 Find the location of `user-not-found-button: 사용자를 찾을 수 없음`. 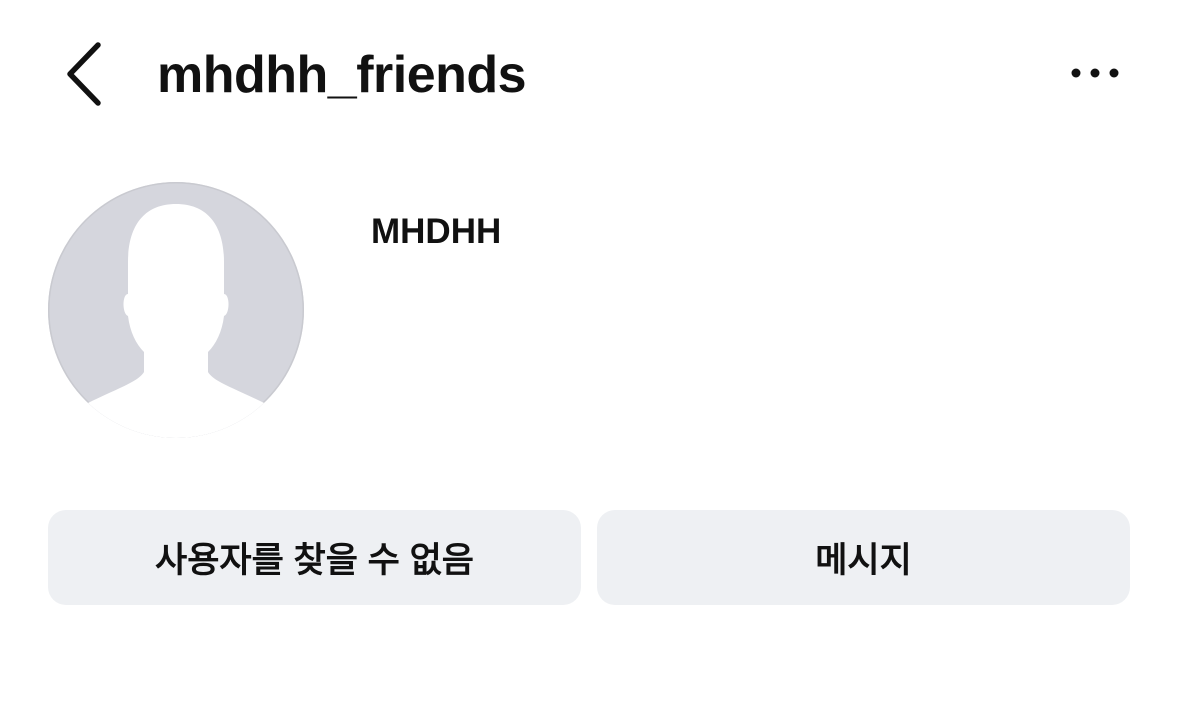

user-not-found-button: 사용자를 찾을 수 없음 is located at coordinates (314, 557).